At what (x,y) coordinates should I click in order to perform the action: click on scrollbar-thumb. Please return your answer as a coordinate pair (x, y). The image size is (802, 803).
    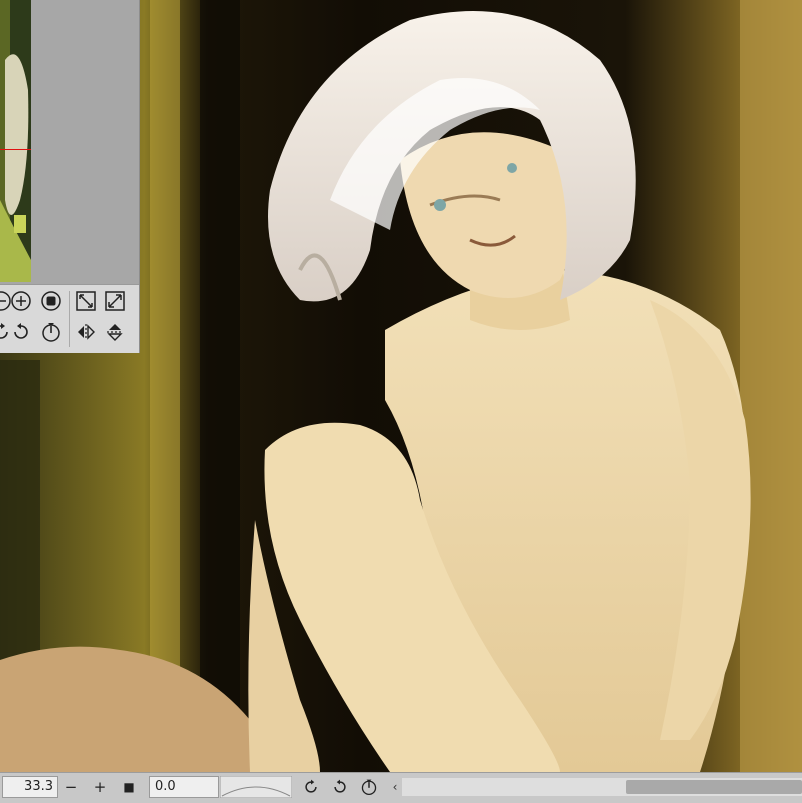
    Looking at the image, I should click on (714, 787).